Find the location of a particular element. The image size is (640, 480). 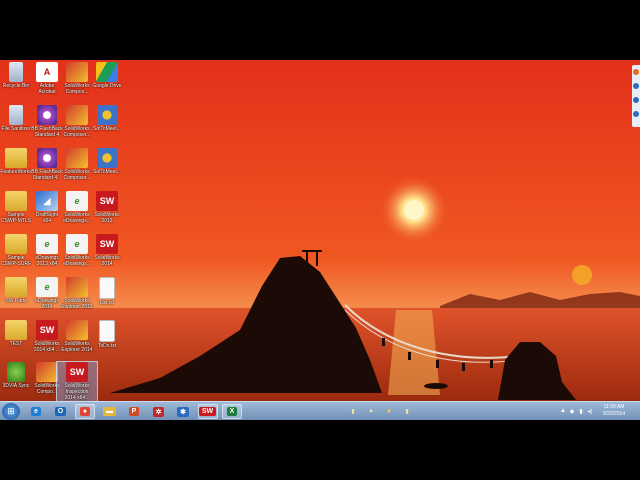

tray-mid-icon: ★ is located at coordinates (389, 411).